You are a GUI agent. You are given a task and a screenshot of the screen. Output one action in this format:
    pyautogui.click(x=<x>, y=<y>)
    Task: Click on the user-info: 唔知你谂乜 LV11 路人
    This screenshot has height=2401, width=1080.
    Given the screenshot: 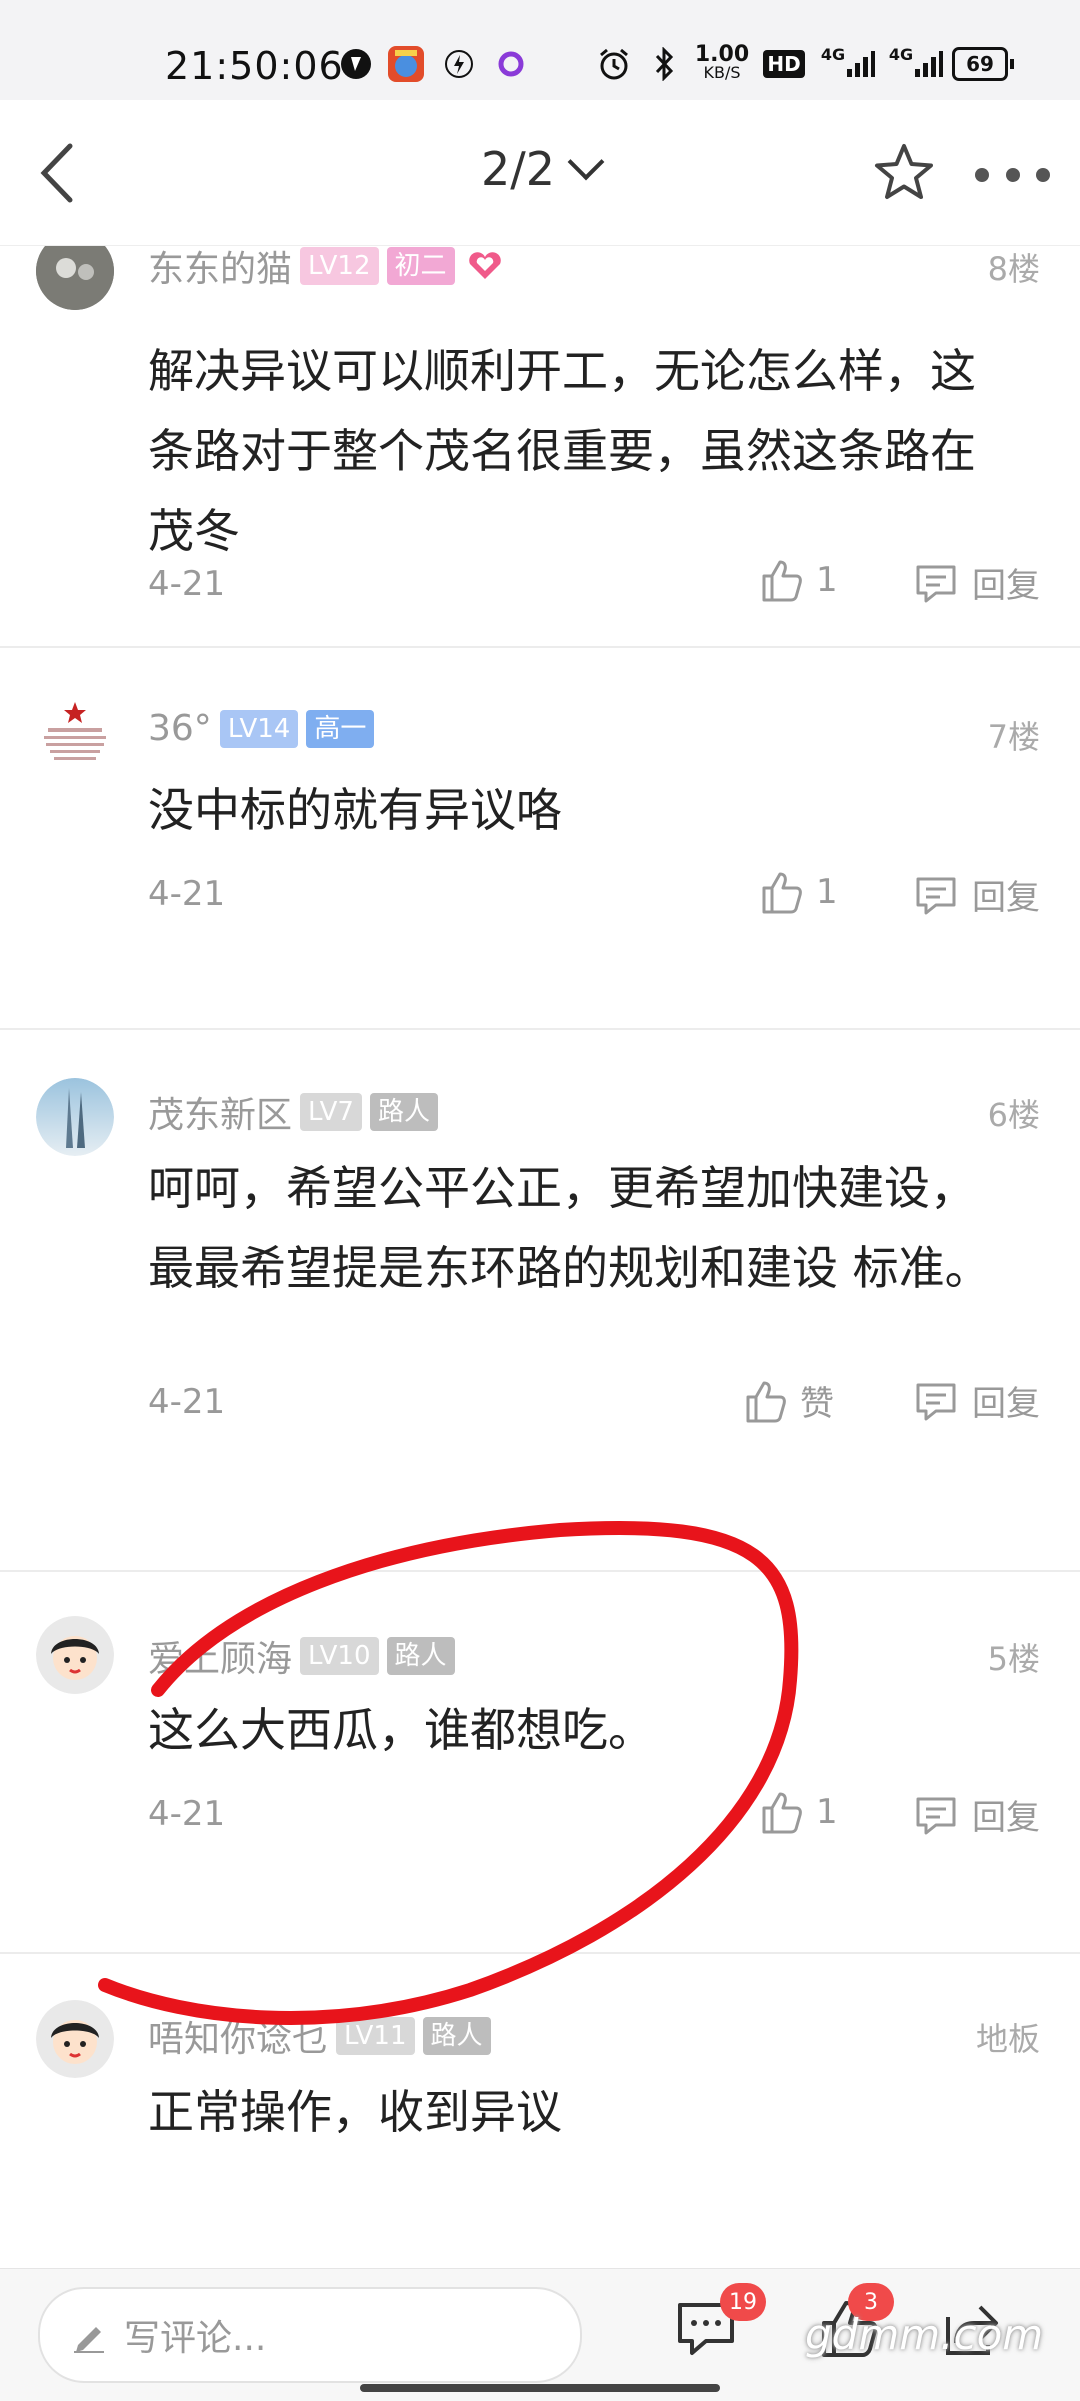 What is the action you would take?
    pyautogui.click(x=319, y=2036)
    